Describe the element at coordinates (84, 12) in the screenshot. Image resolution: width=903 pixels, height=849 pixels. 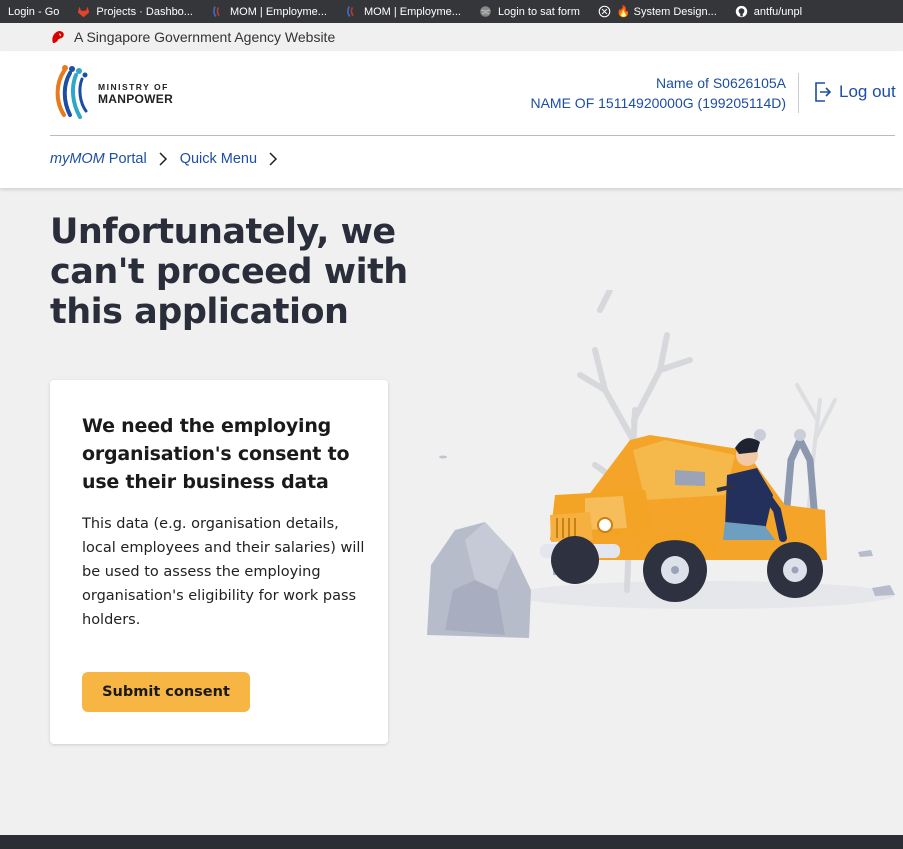
I see `gitlab-icon` at that location.